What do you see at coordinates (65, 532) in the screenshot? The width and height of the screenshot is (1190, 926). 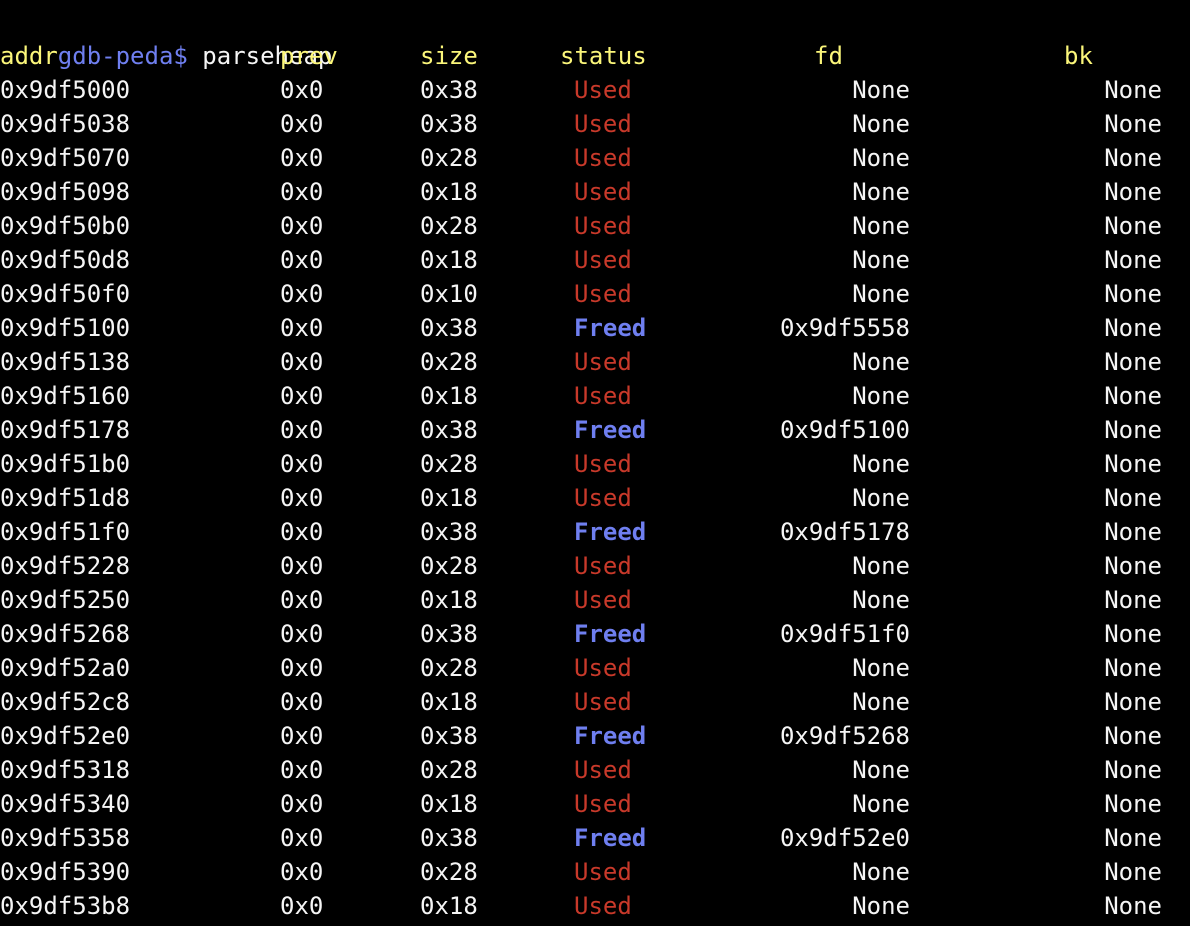 I see `chunk-addr: 0x9df51f0` at bounding box center [65, 532].